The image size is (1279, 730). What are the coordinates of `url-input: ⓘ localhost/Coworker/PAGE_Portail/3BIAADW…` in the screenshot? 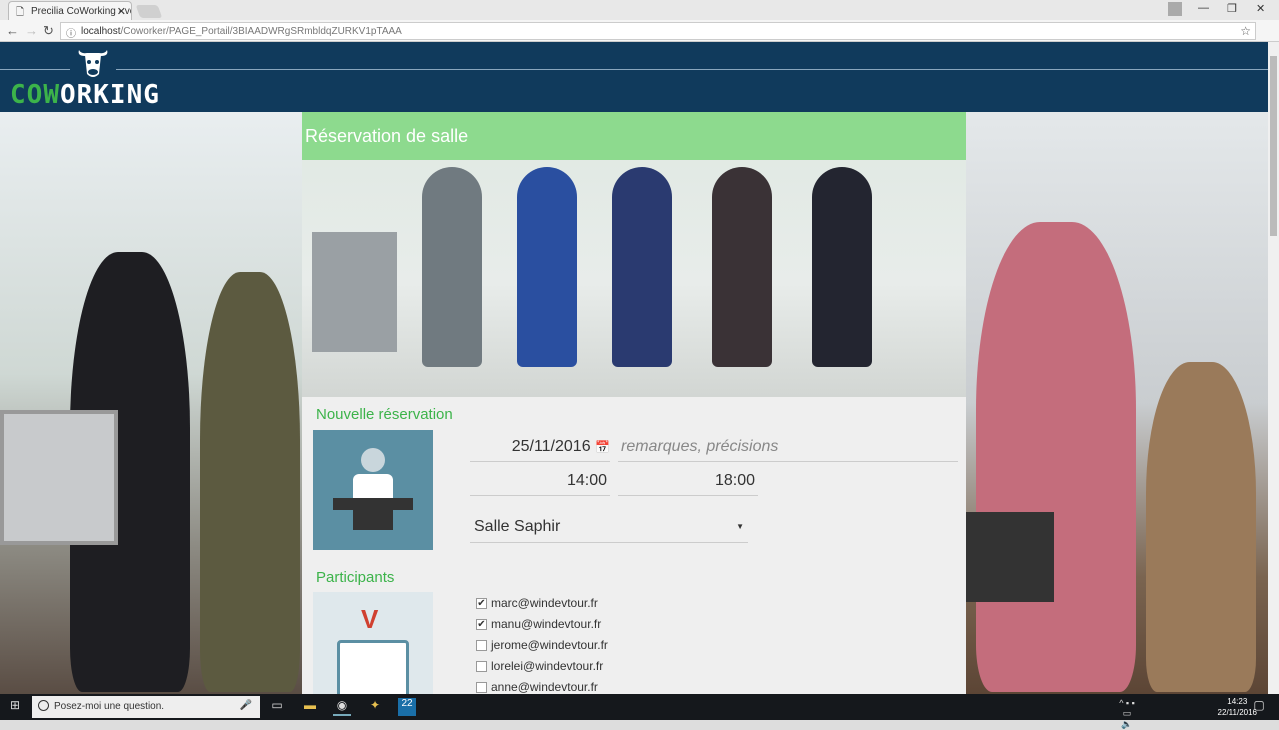 It's located at (658, 31).